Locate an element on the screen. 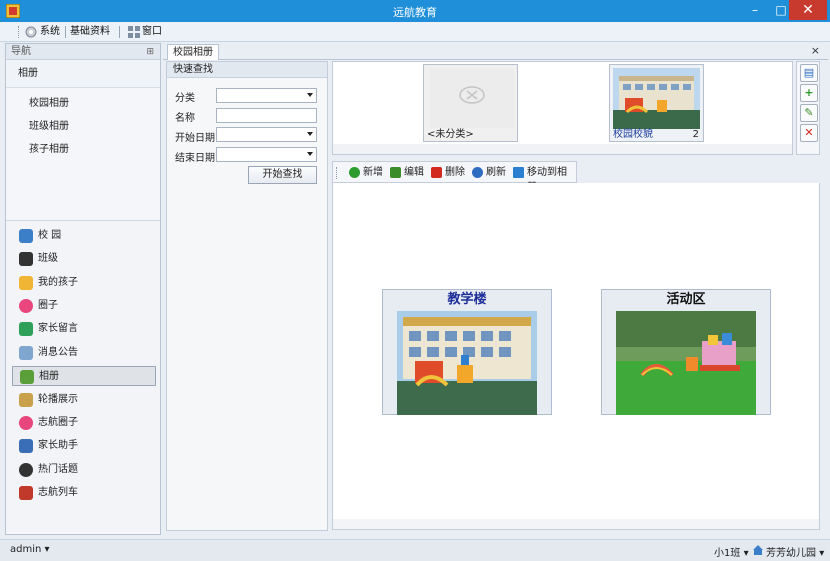  album-thumbnail is located at coordinates (656, 98).